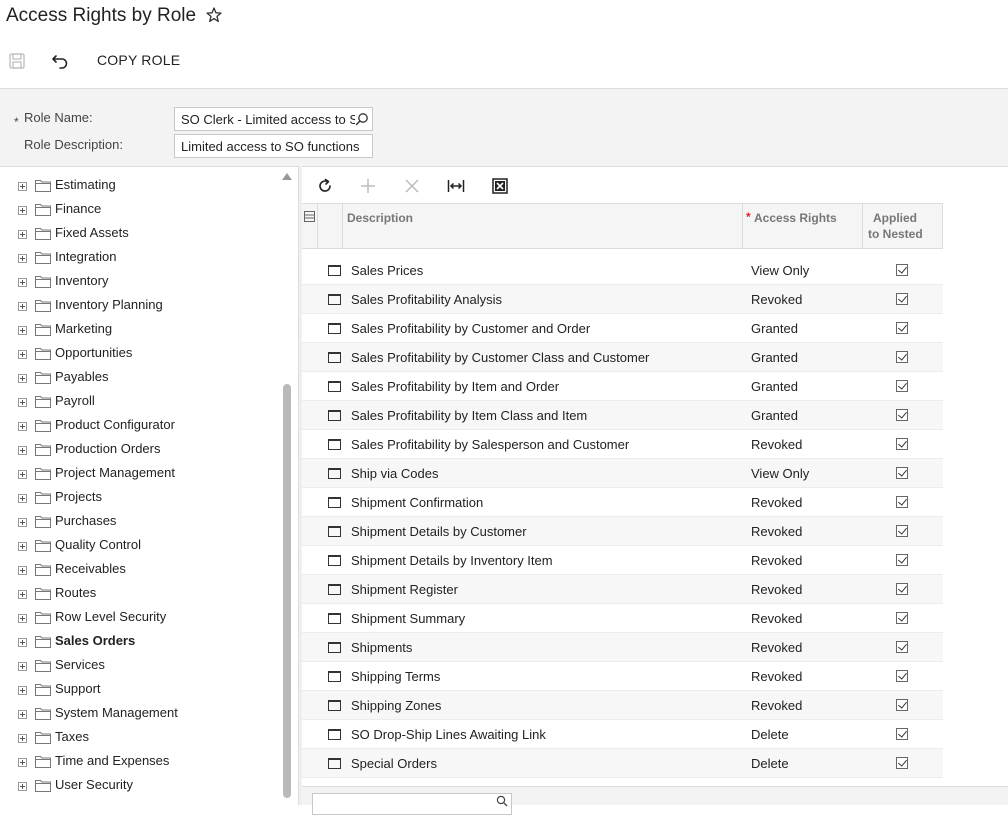 The height and width of the screenshot is (815, 1008). I want to click on tree-item: Payables, so click(153, 378).